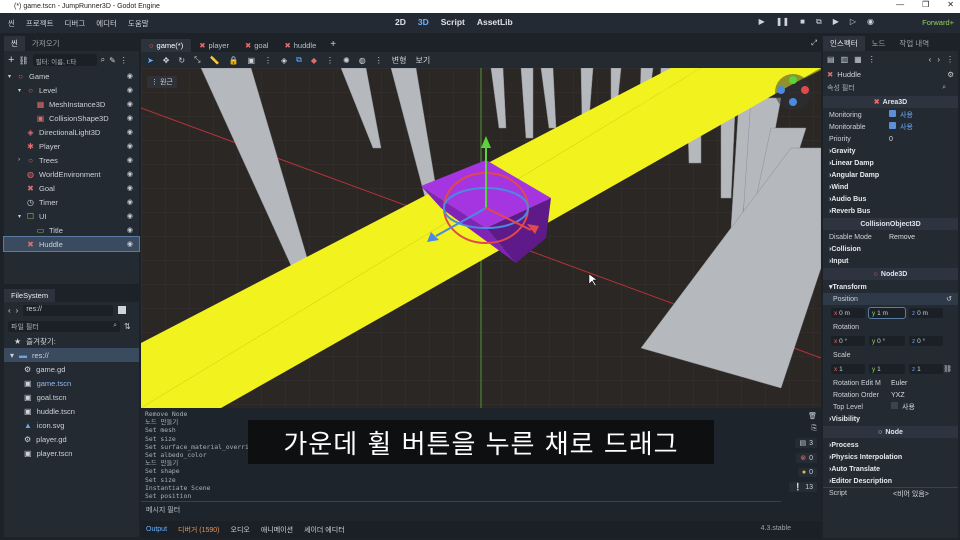  What do you see at coordinates (68, 310) in the screenshot?
I see `fs-path-input: res://` at bounding box center [68, 310].